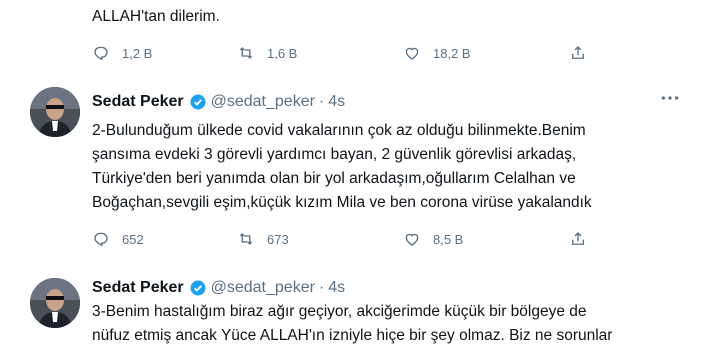  What do you see at coordinates (156, 16) in the screenshot?
I see `tweet-text: ALLAH'tan dilerim.` at bounding box center [156, 16].